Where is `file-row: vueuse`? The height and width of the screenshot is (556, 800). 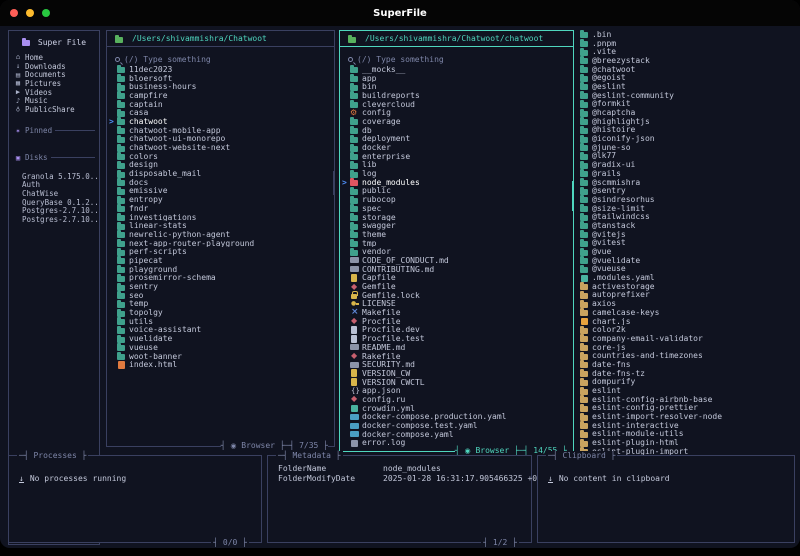
file-row: vueuse is located at coordinates (220, 347).